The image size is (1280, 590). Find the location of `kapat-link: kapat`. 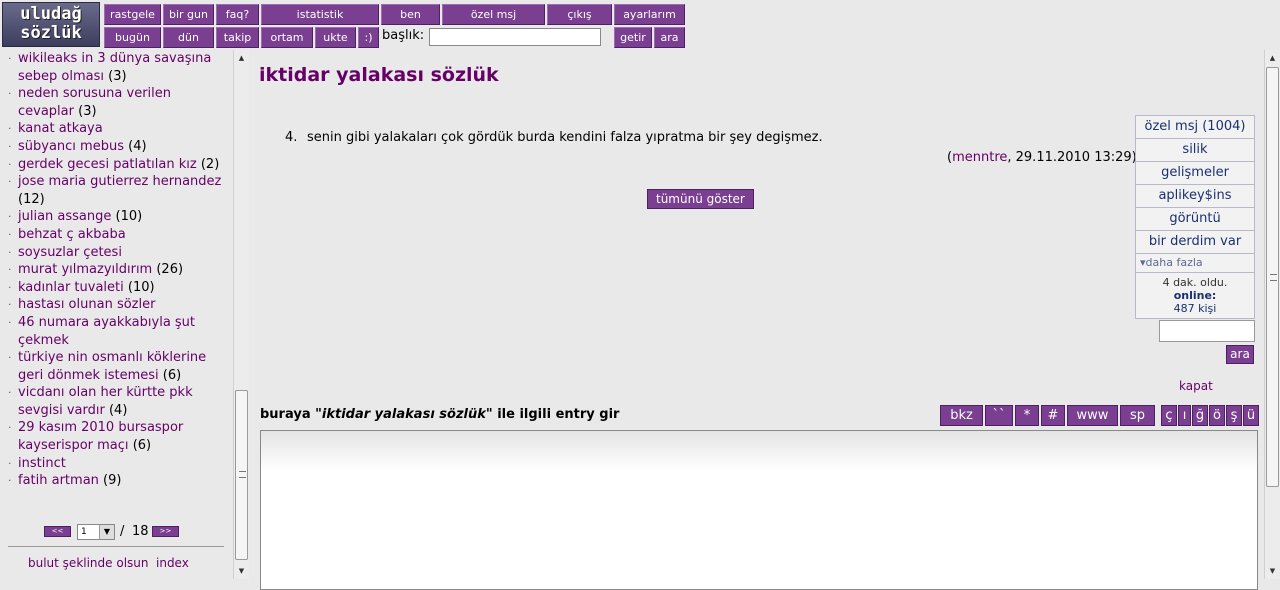

kapat-link: kapat is located at coordinates (1196, 386).